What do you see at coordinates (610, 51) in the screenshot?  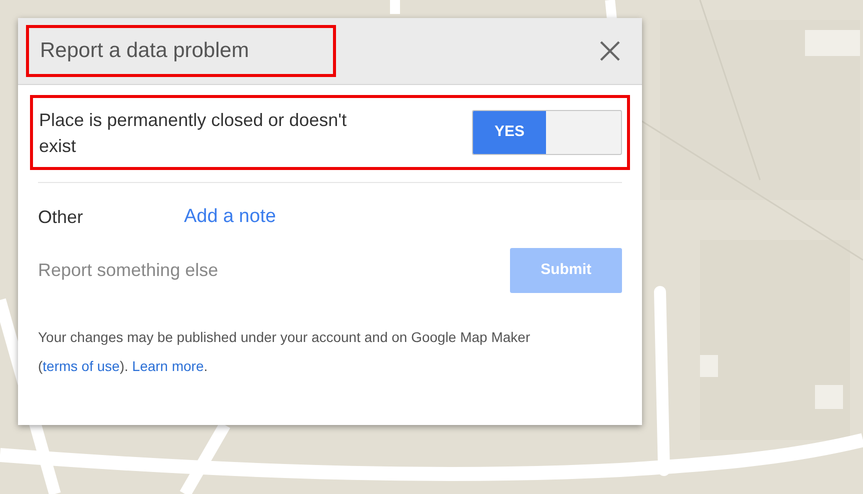 I see `close-icon` at bounding box center [610, 51].